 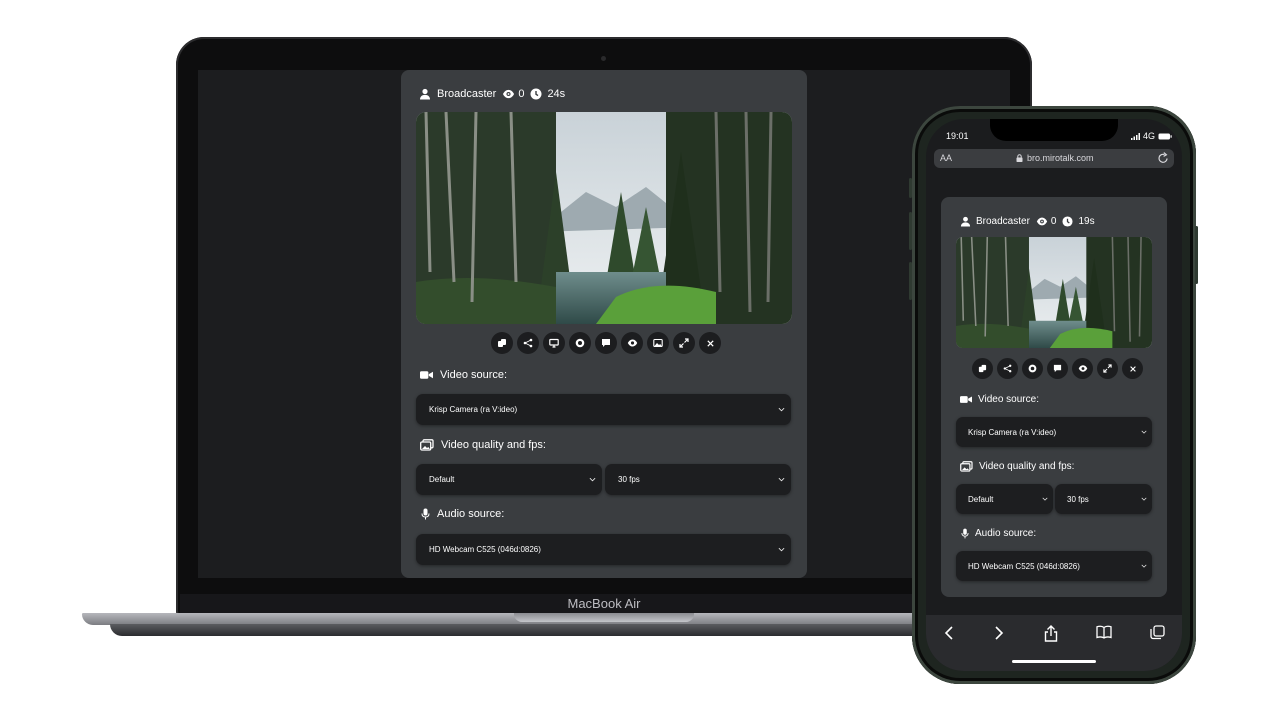 I want to click on status-right: 4G, so click(x=1151, y=136).